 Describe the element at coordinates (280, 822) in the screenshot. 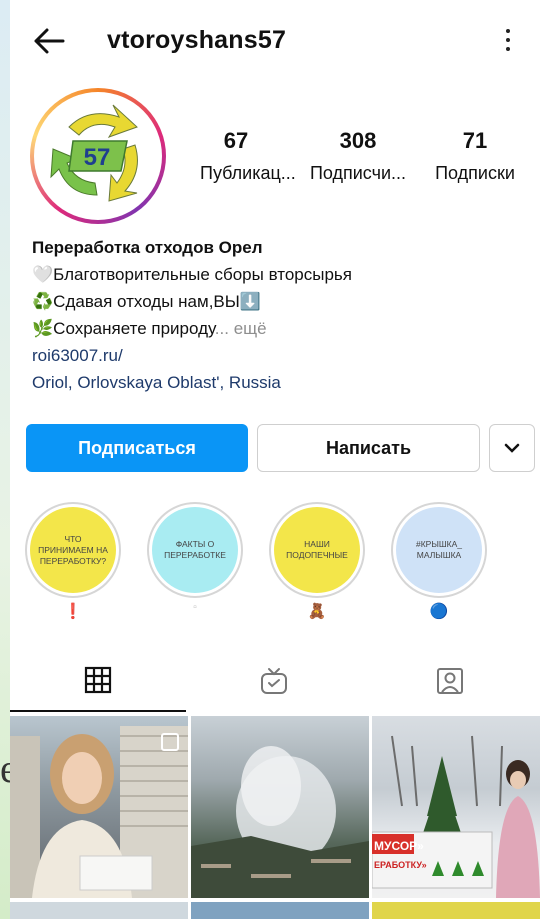

I see `post-photo-smoke-landfill` at that location.